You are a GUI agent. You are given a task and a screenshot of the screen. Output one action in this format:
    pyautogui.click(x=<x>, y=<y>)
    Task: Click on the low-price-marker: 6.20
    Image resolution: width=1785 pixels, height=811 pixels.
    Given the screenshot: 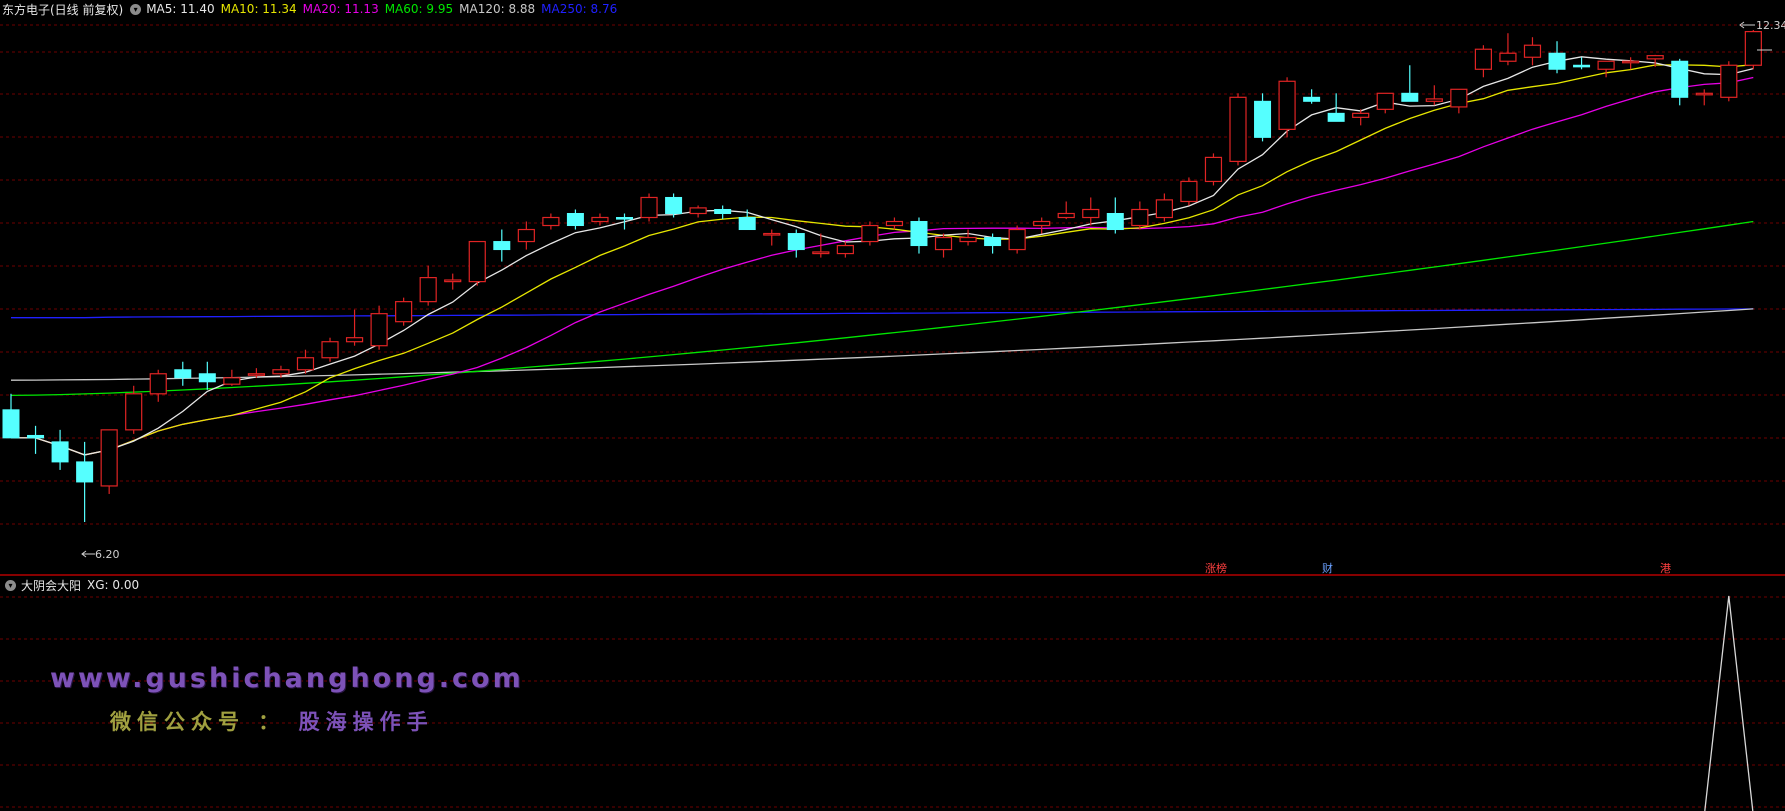 What is the action you would take?
    pyautogui.click(x=100, y=554)
    